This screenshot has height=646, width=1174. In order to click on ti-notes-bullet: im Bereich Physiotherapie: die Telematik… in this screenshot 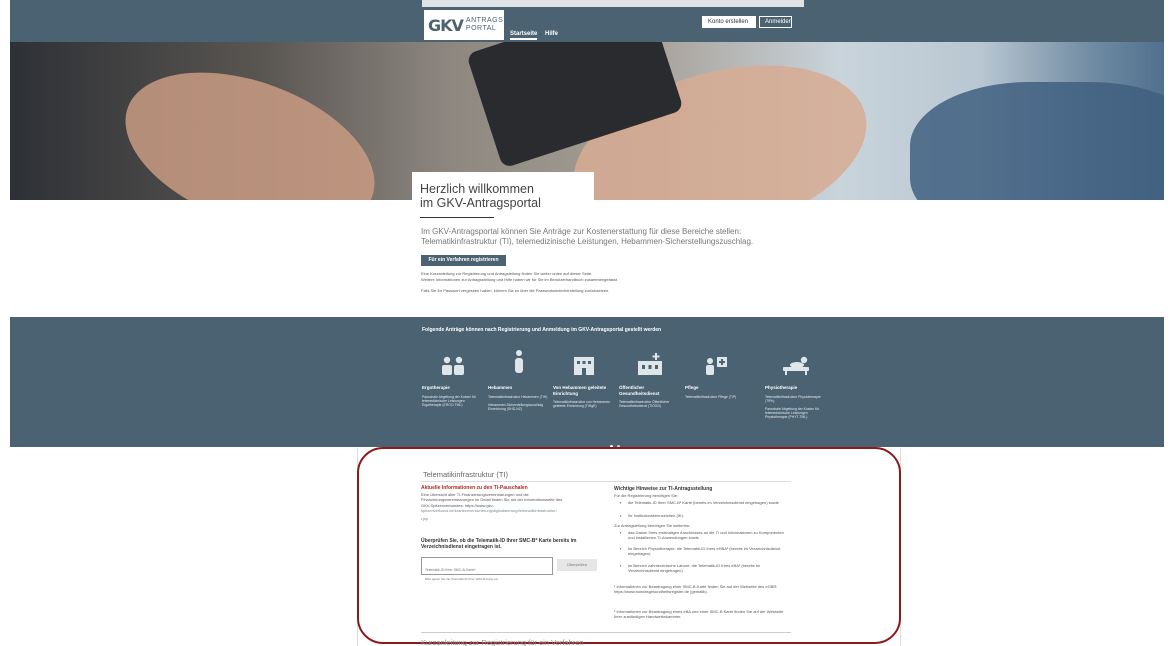, I will do `click(705, 551)`.